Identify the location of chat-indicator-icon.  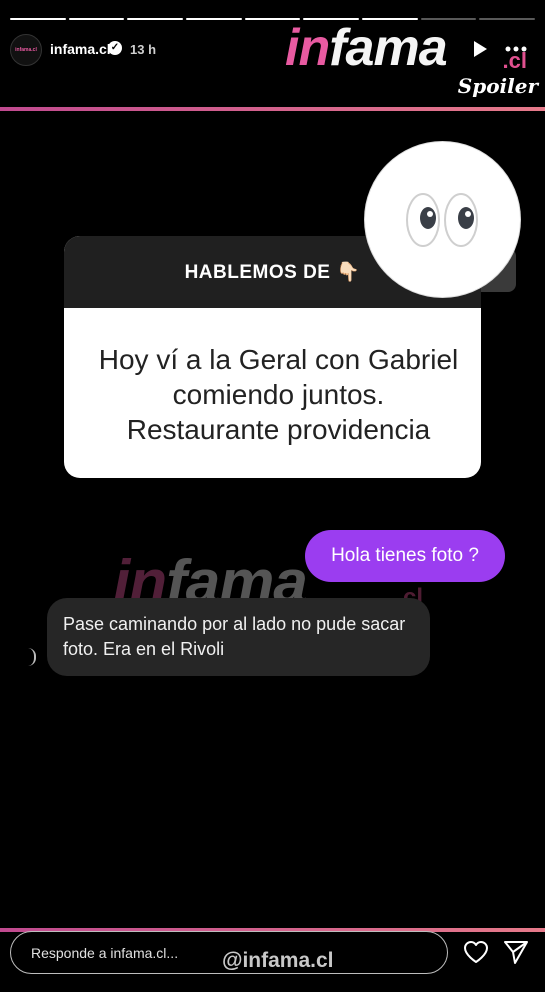
(32, 657).